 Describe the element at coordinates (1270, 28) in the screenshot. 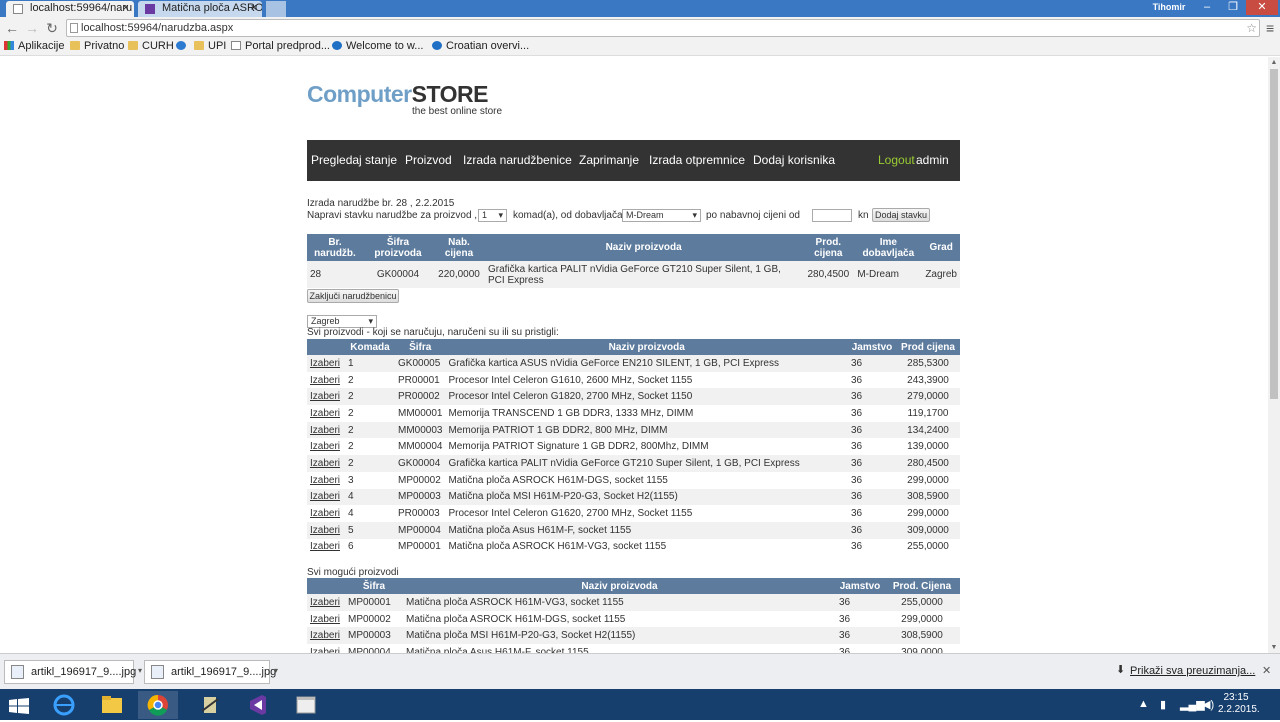

I see `menu-icon: ≡` at that location.